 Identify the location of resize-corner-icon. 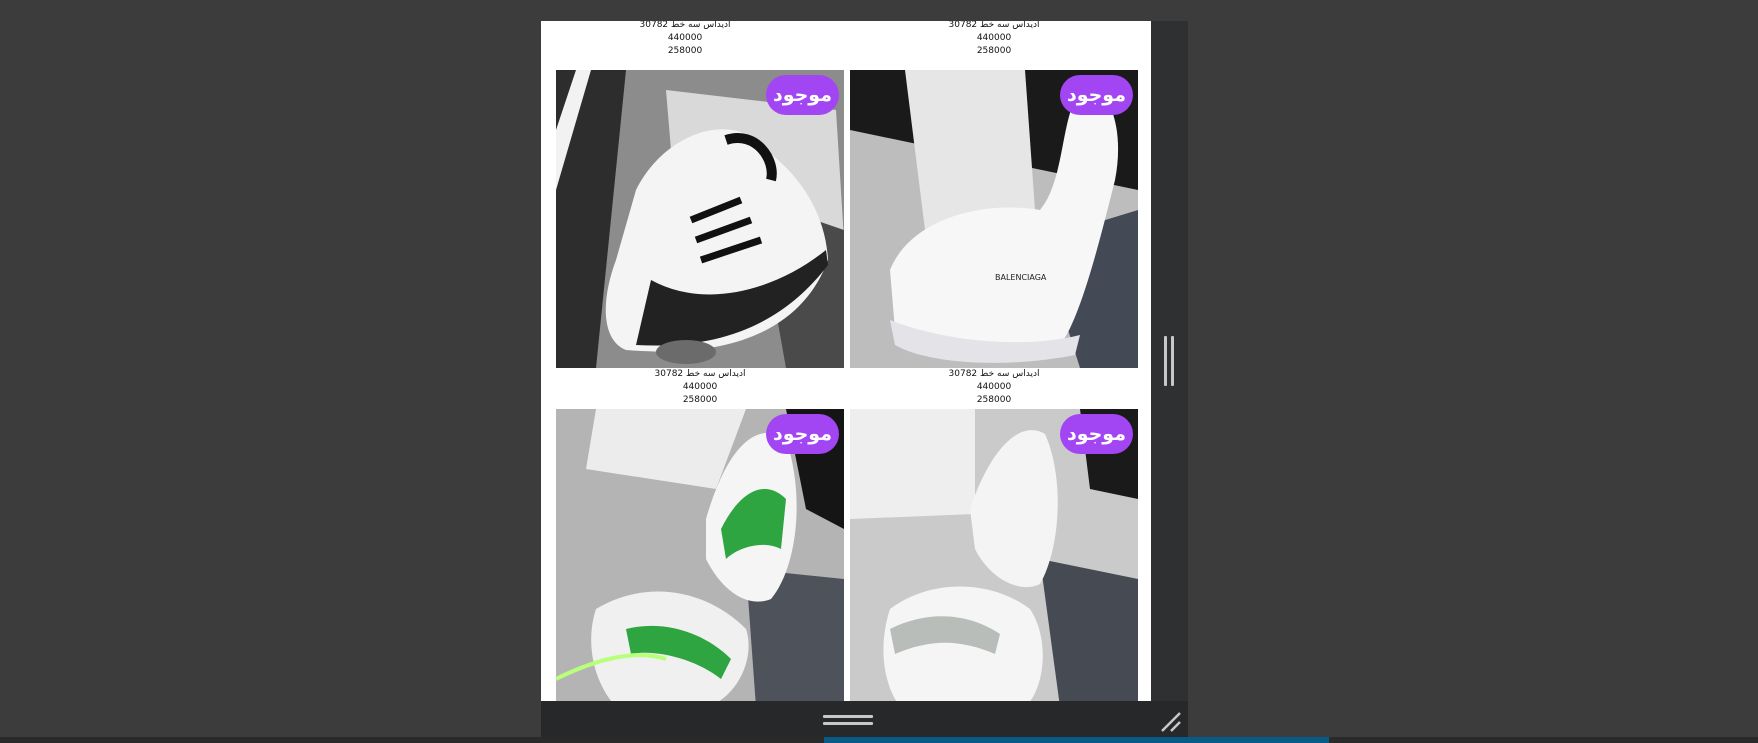
(1170, 721).